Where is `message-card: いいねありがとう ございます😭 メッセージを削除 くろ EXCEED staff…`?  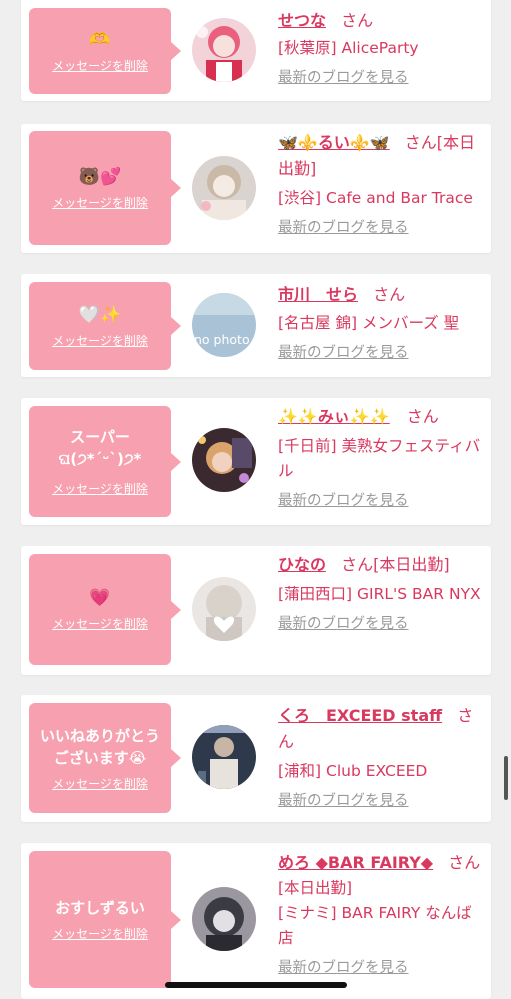 message-card: いいねありがとう ございます😭 メッセージを削除 くろ EXCEED staff… is located at coordinates (256, 758).